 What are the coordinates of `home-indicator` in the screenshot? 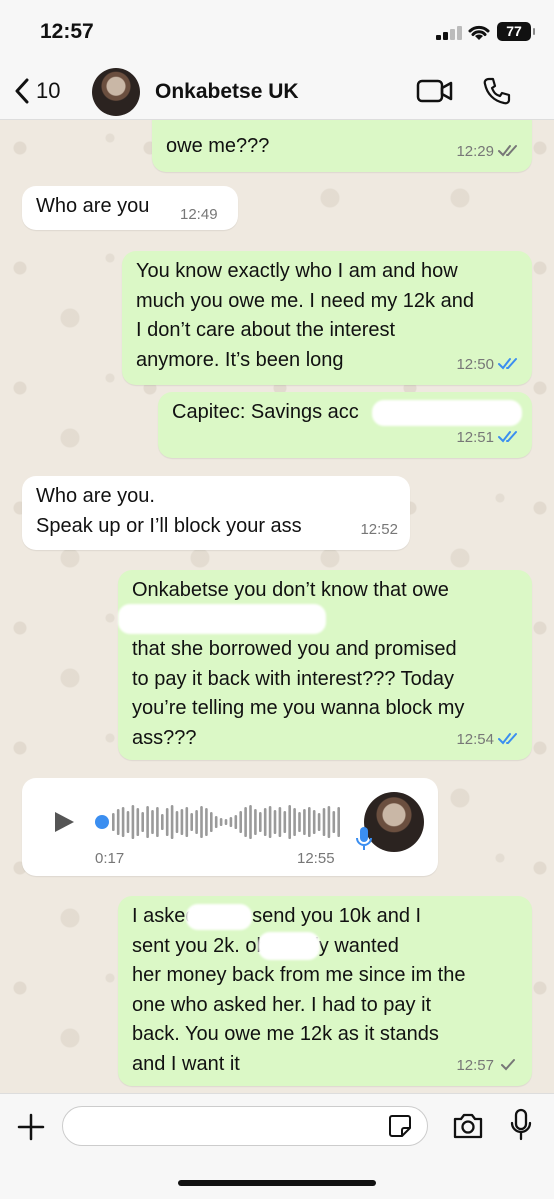 It's located at (277, 1183).